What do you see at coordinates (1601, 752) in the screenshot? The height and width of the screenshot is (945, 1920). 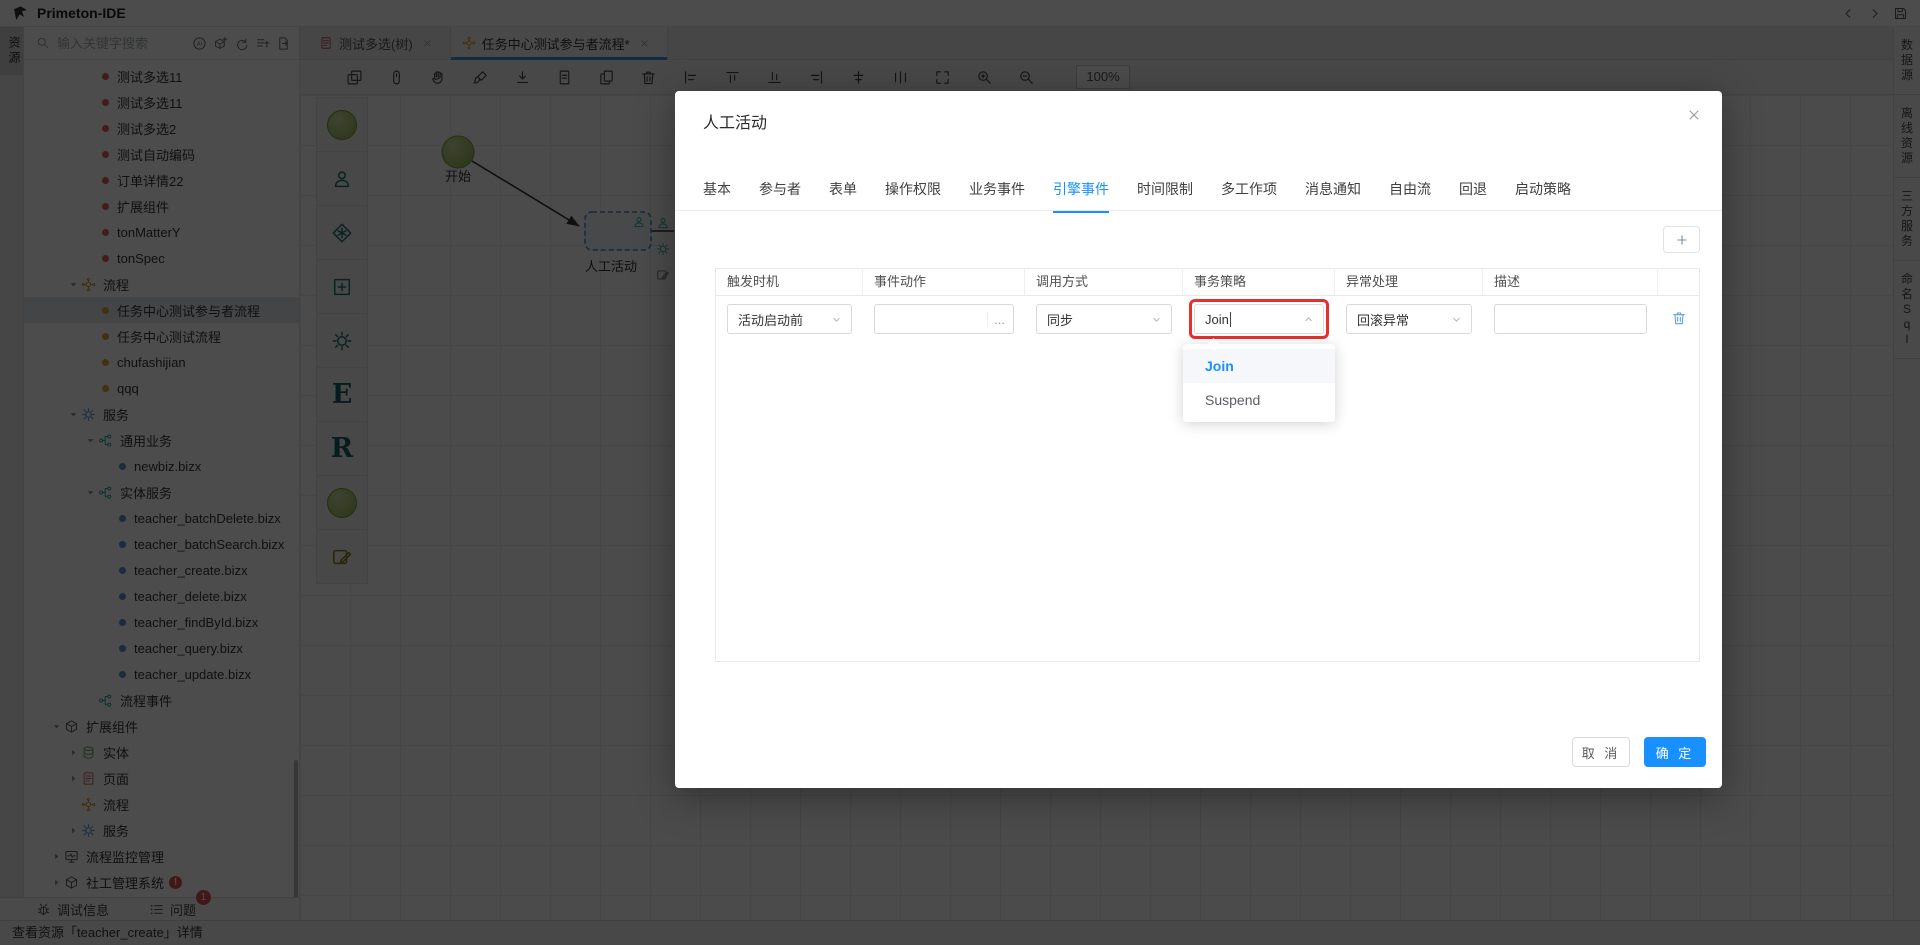 I see `cancel-button: 取 消` at bounding box center [1601, 752].